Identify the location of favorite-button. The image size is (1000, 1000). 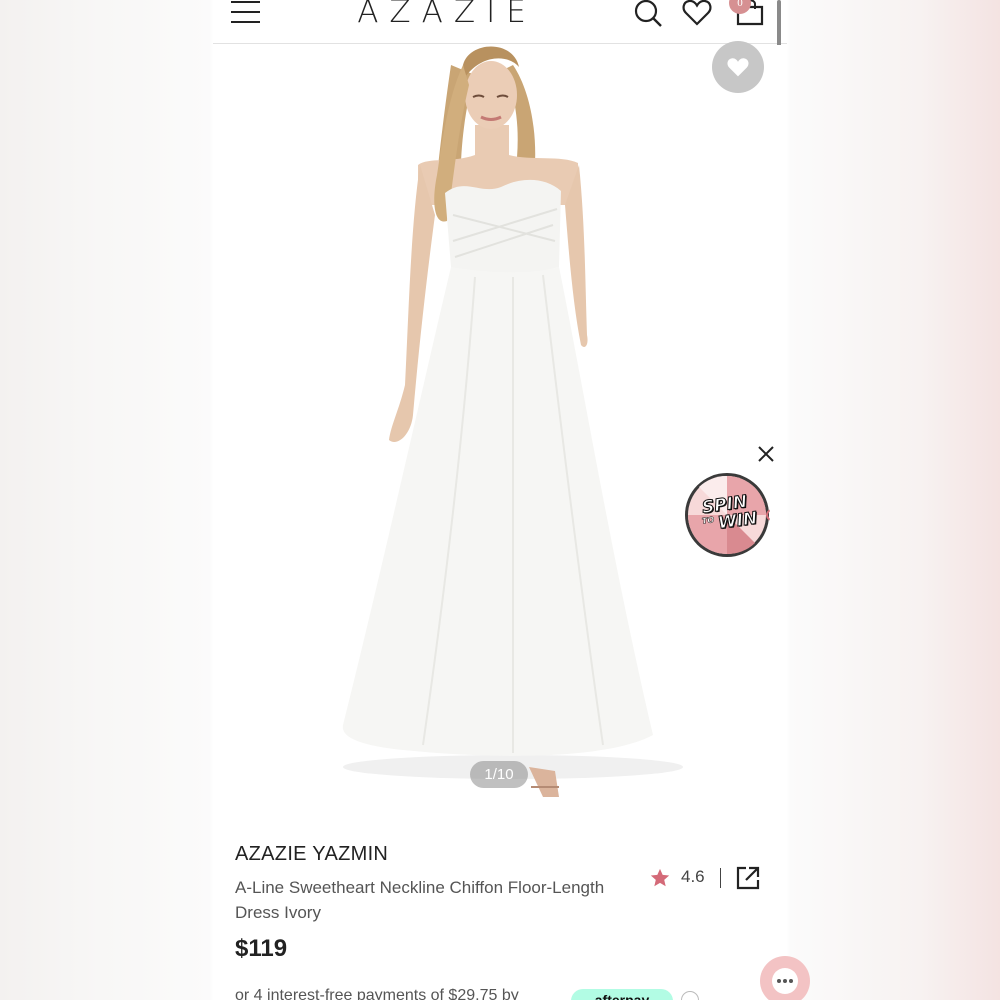
(738, 67).